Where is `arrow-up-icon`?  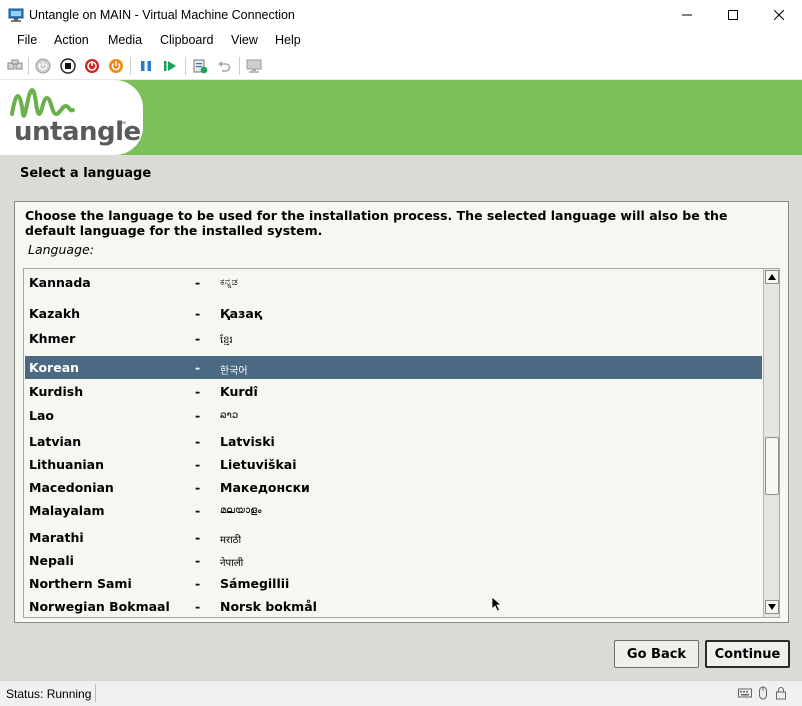 arrow-up-icon is located at coordinates (772, 277).